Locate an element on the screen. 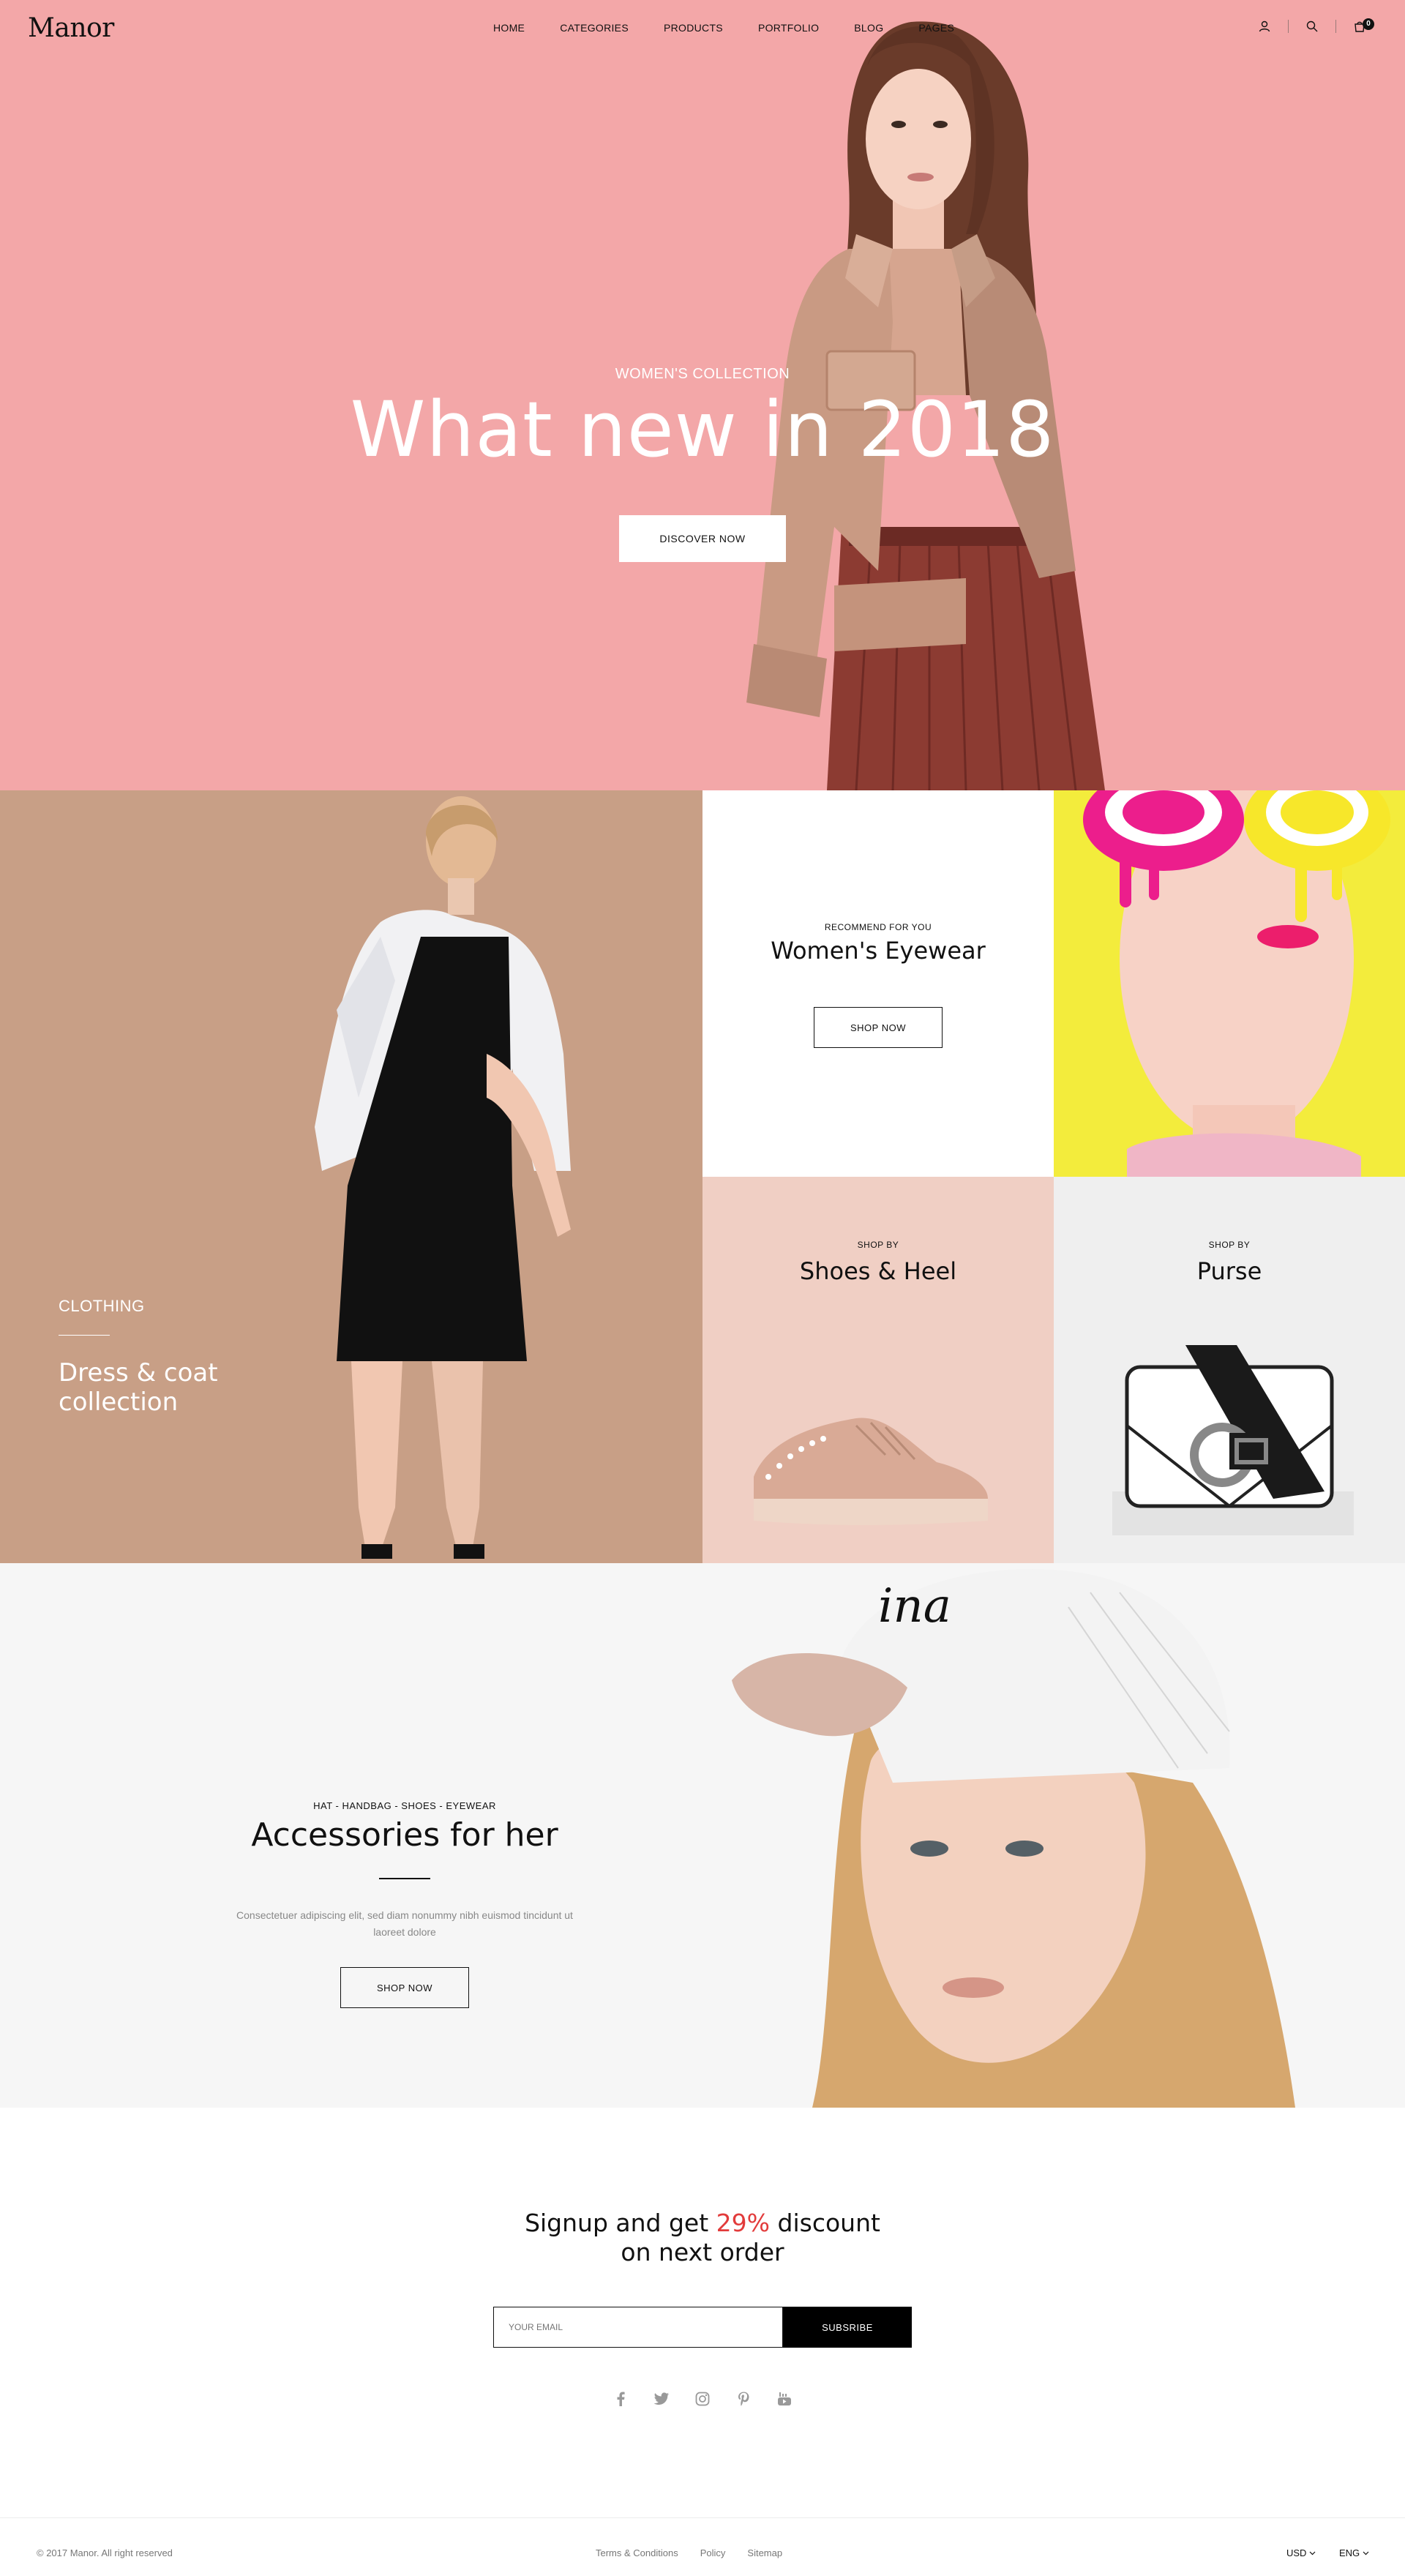  newsletter-title-line2: on next order is located at coordinates (702, 2252).